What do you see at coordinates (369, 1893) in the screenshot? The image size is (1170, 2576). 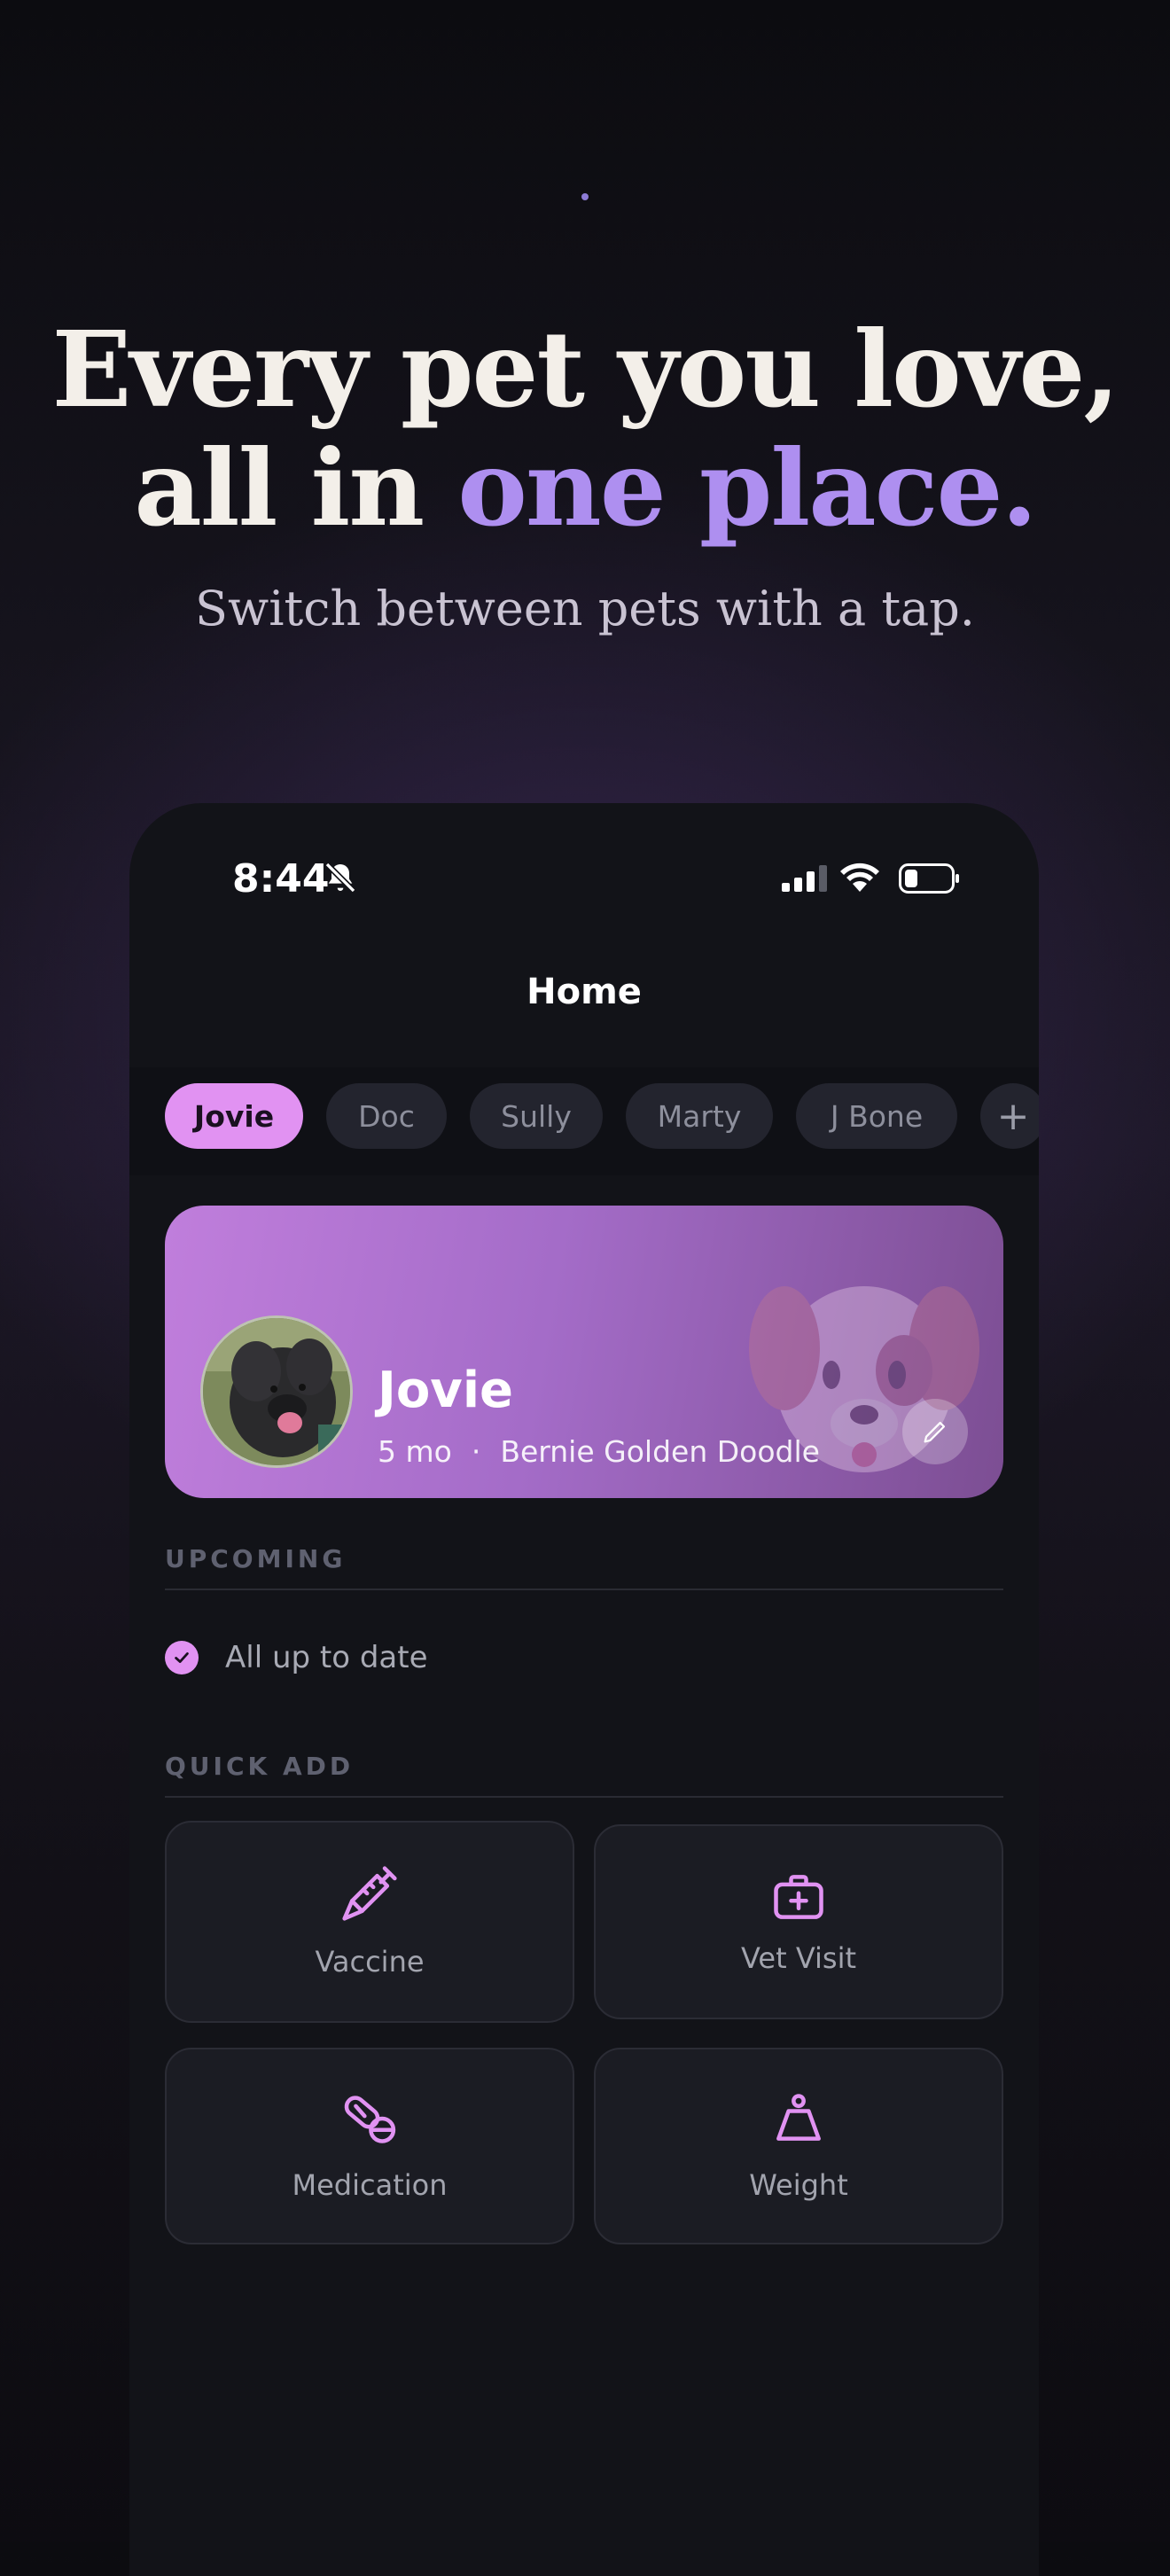 I see `syringe-icon` at bounding box center [369, 1893].